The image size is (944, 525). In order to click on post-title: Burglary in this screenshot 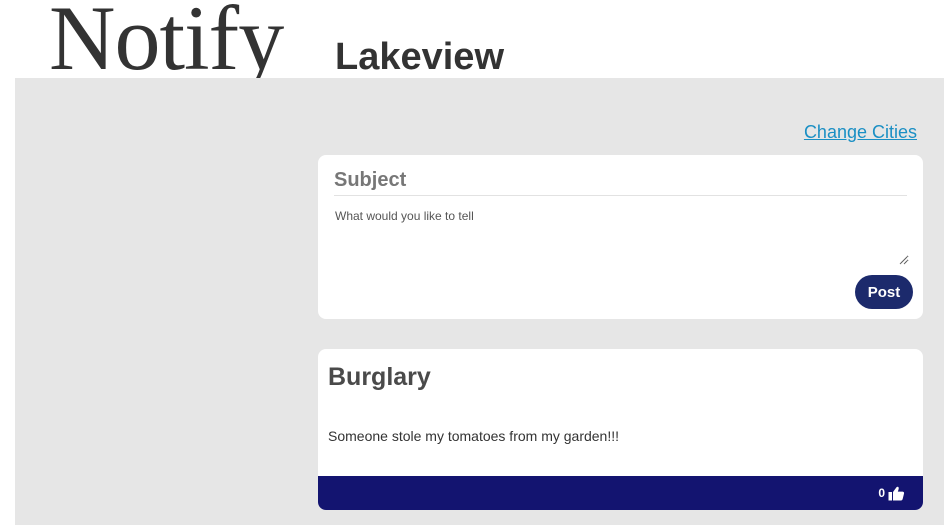, I will do `click(379, 377)`.